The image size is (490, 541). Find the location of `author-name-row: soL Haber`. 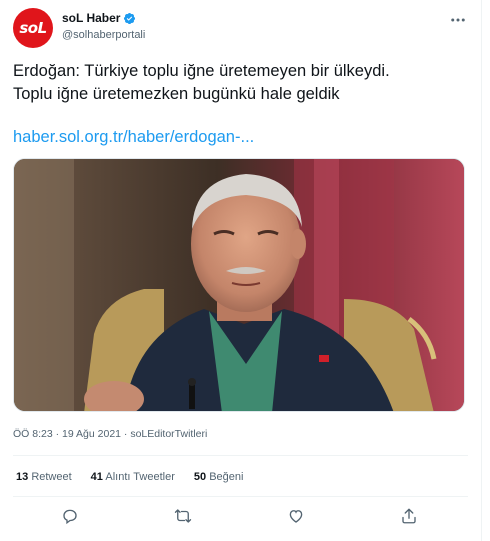

author-name-row: soL Haber is located at coordinates (99, 18).